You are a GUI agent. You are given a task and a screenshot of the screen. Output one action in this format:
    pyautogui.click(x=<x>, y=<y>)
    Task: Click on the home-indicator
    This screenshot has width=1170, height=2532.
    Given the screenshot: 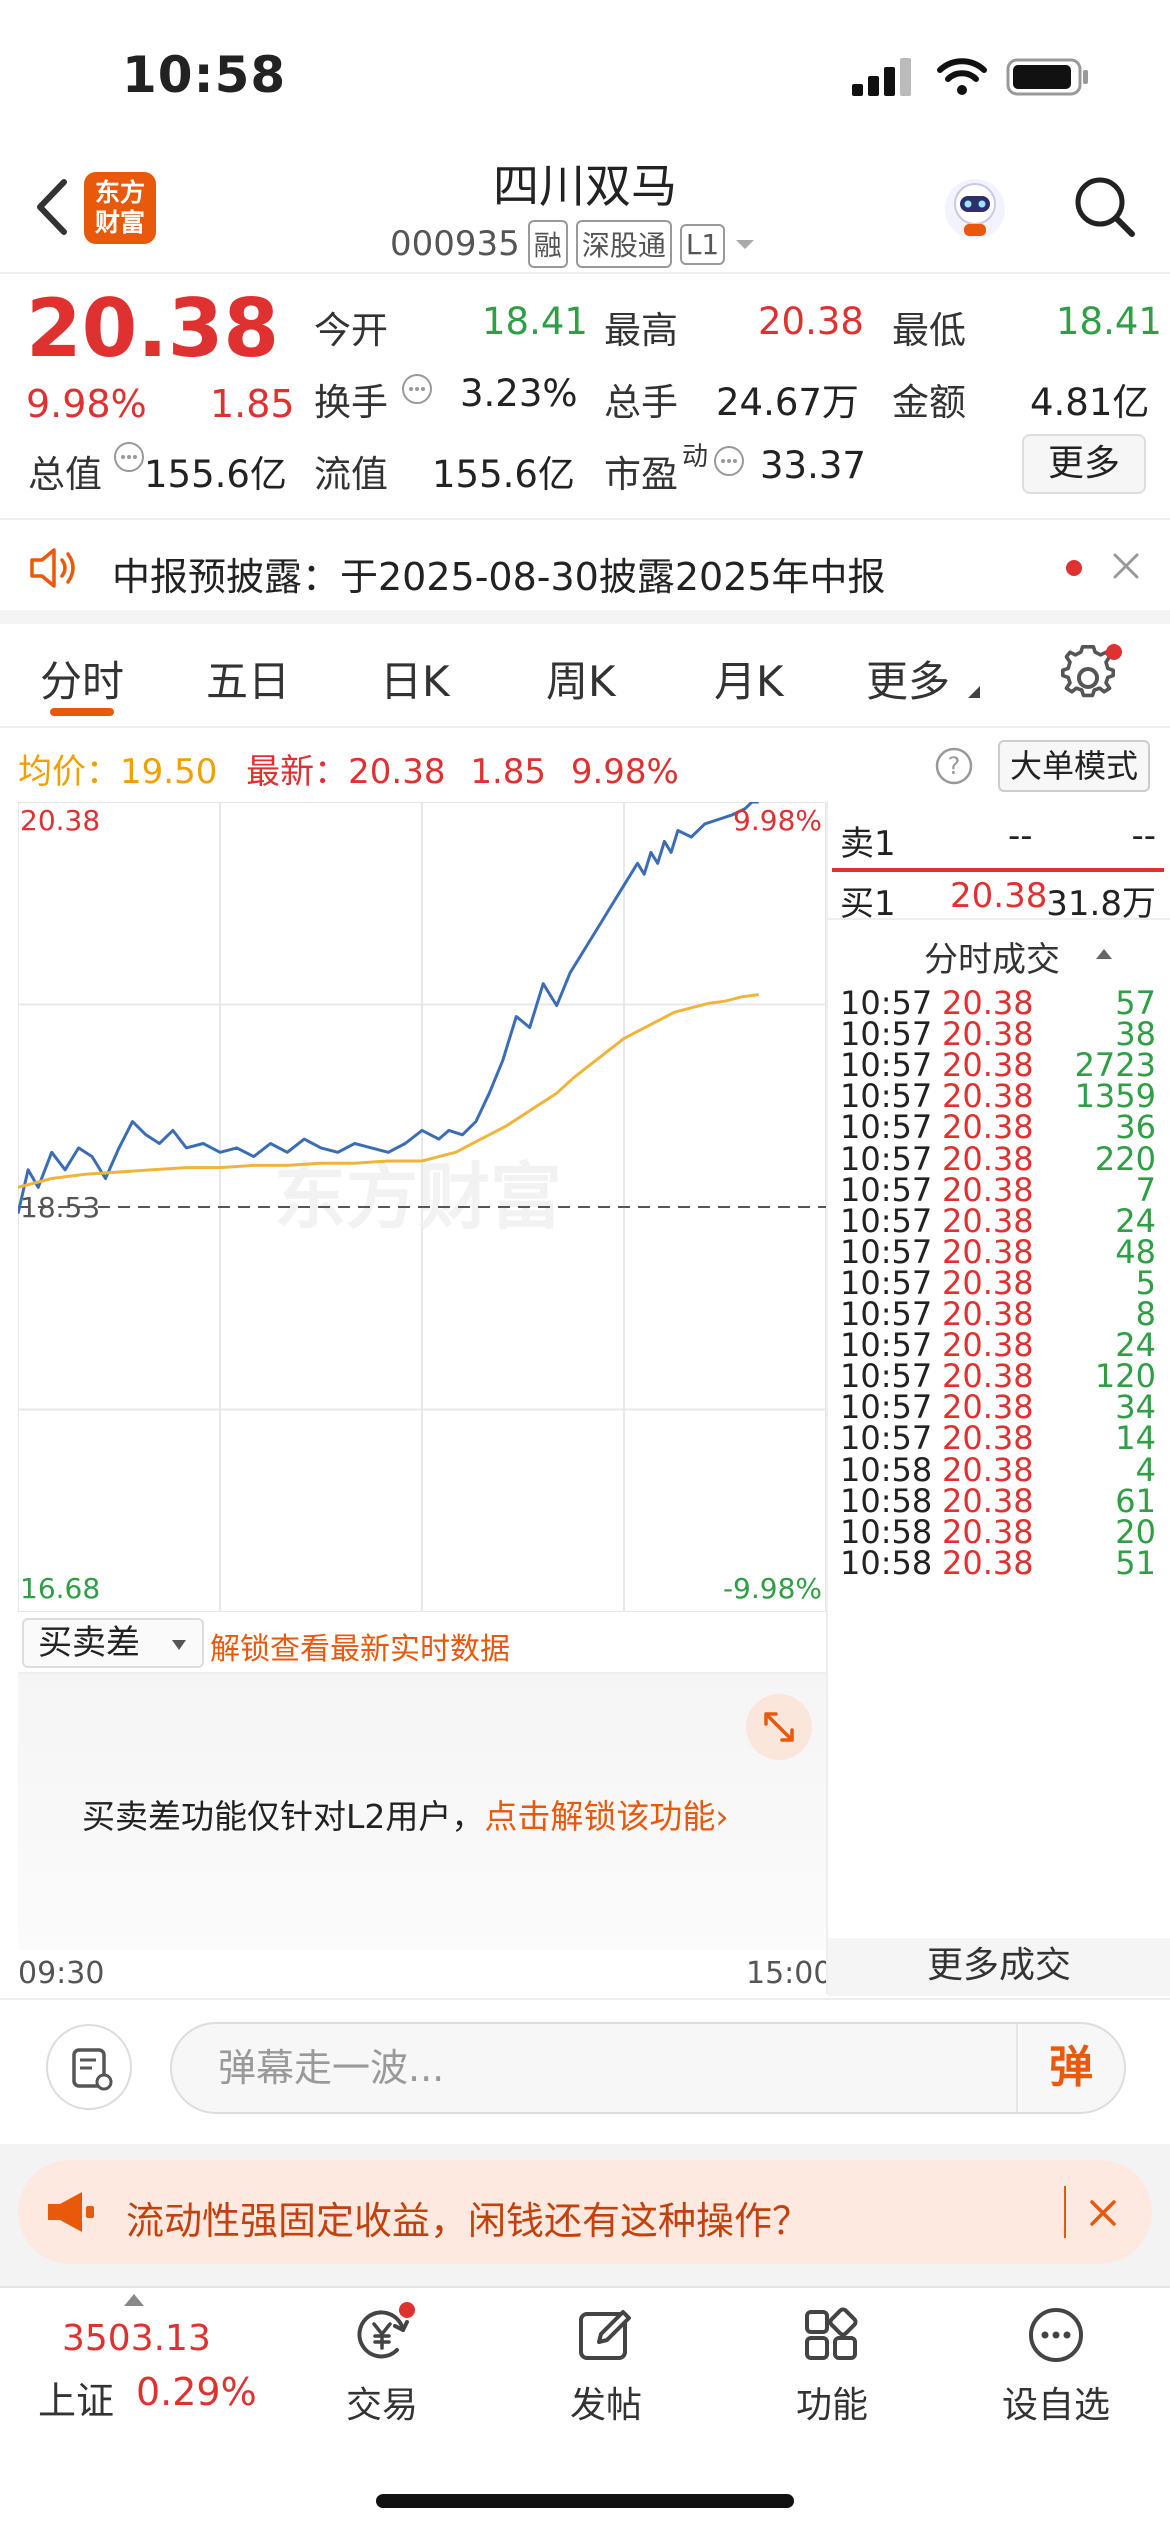 What is the action you would take?
    pyautogui.click(x=585, y=2501)
    